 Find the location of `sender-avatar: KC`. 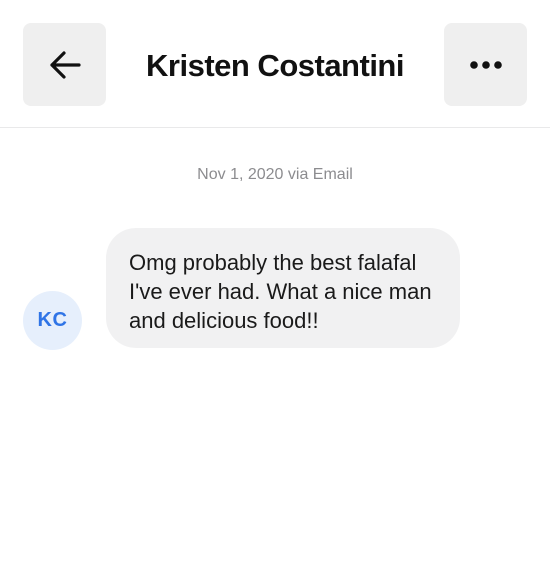

sender-avatar: KC is located at coordinates (52, 320).